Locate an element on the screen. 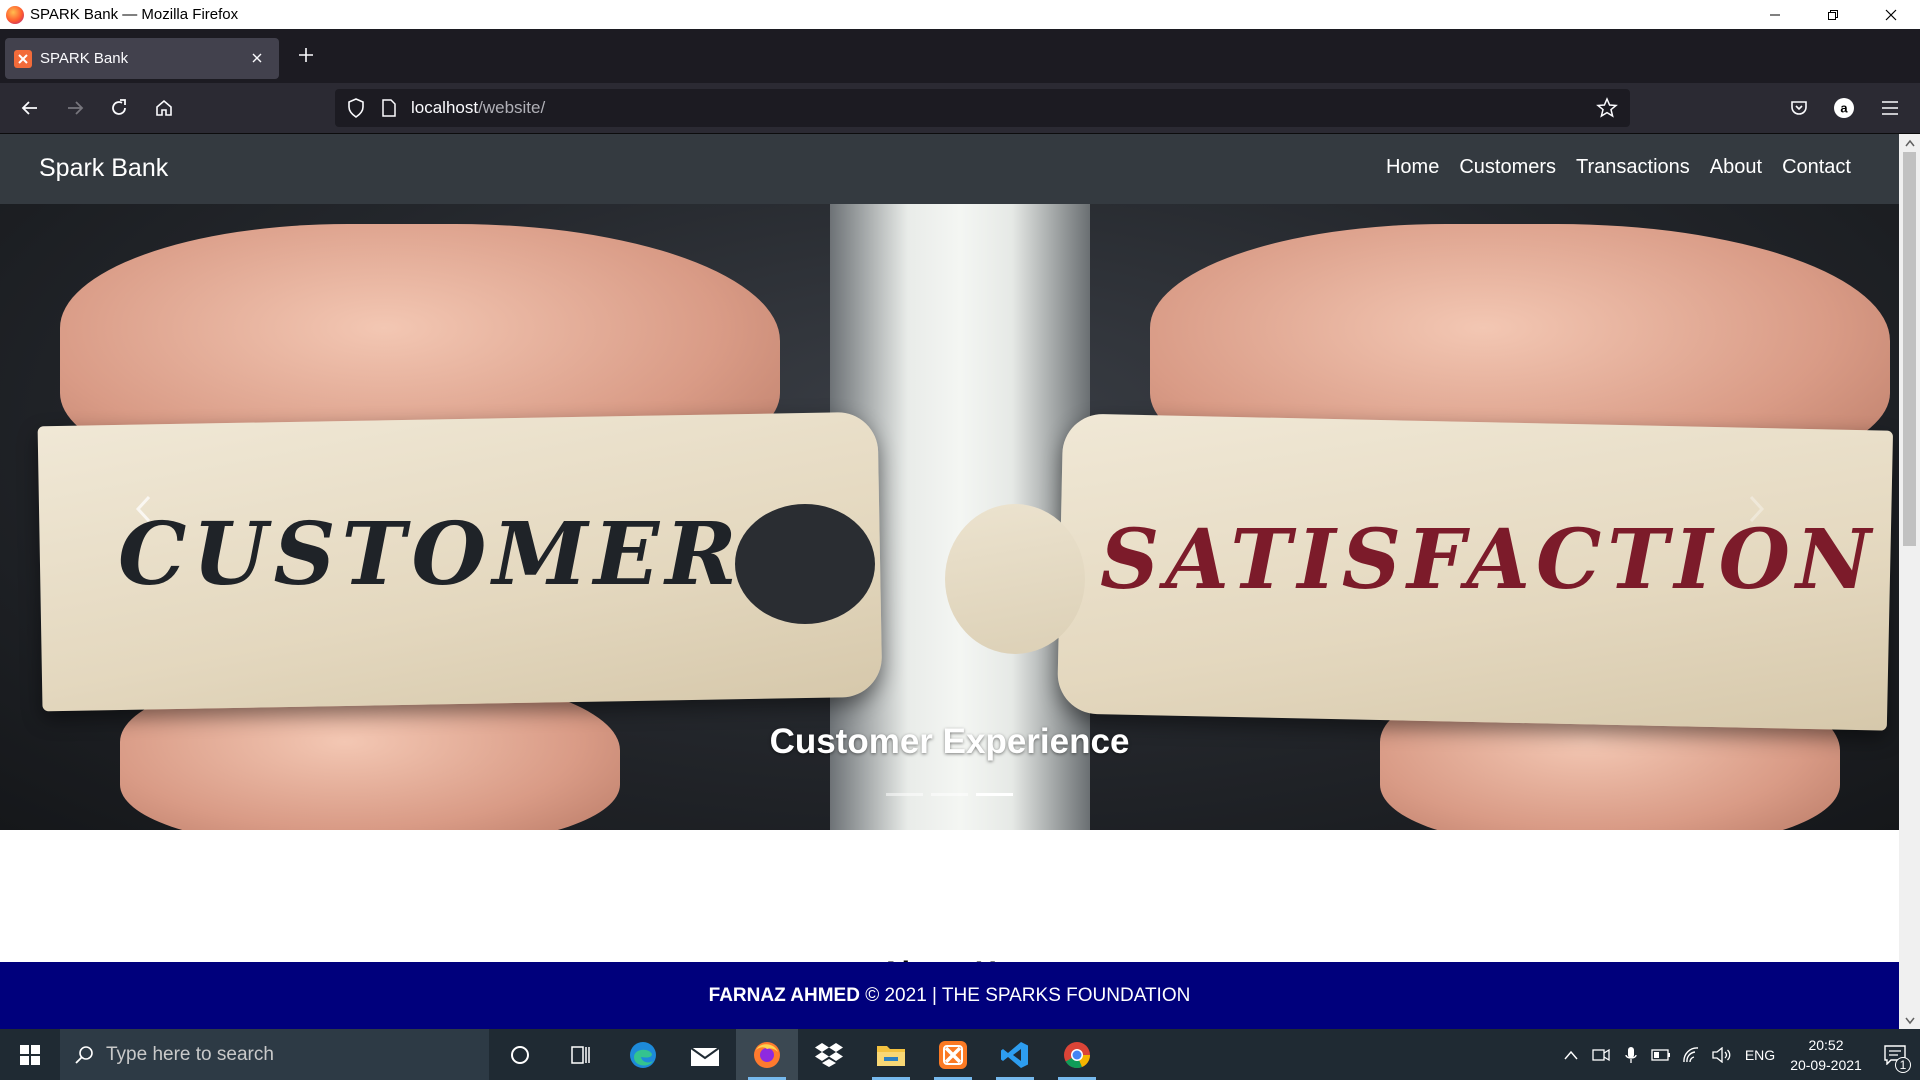 This screenshot has height=1080, width=1920. taskbar-vscode is located at coordinates (1015, 1054).